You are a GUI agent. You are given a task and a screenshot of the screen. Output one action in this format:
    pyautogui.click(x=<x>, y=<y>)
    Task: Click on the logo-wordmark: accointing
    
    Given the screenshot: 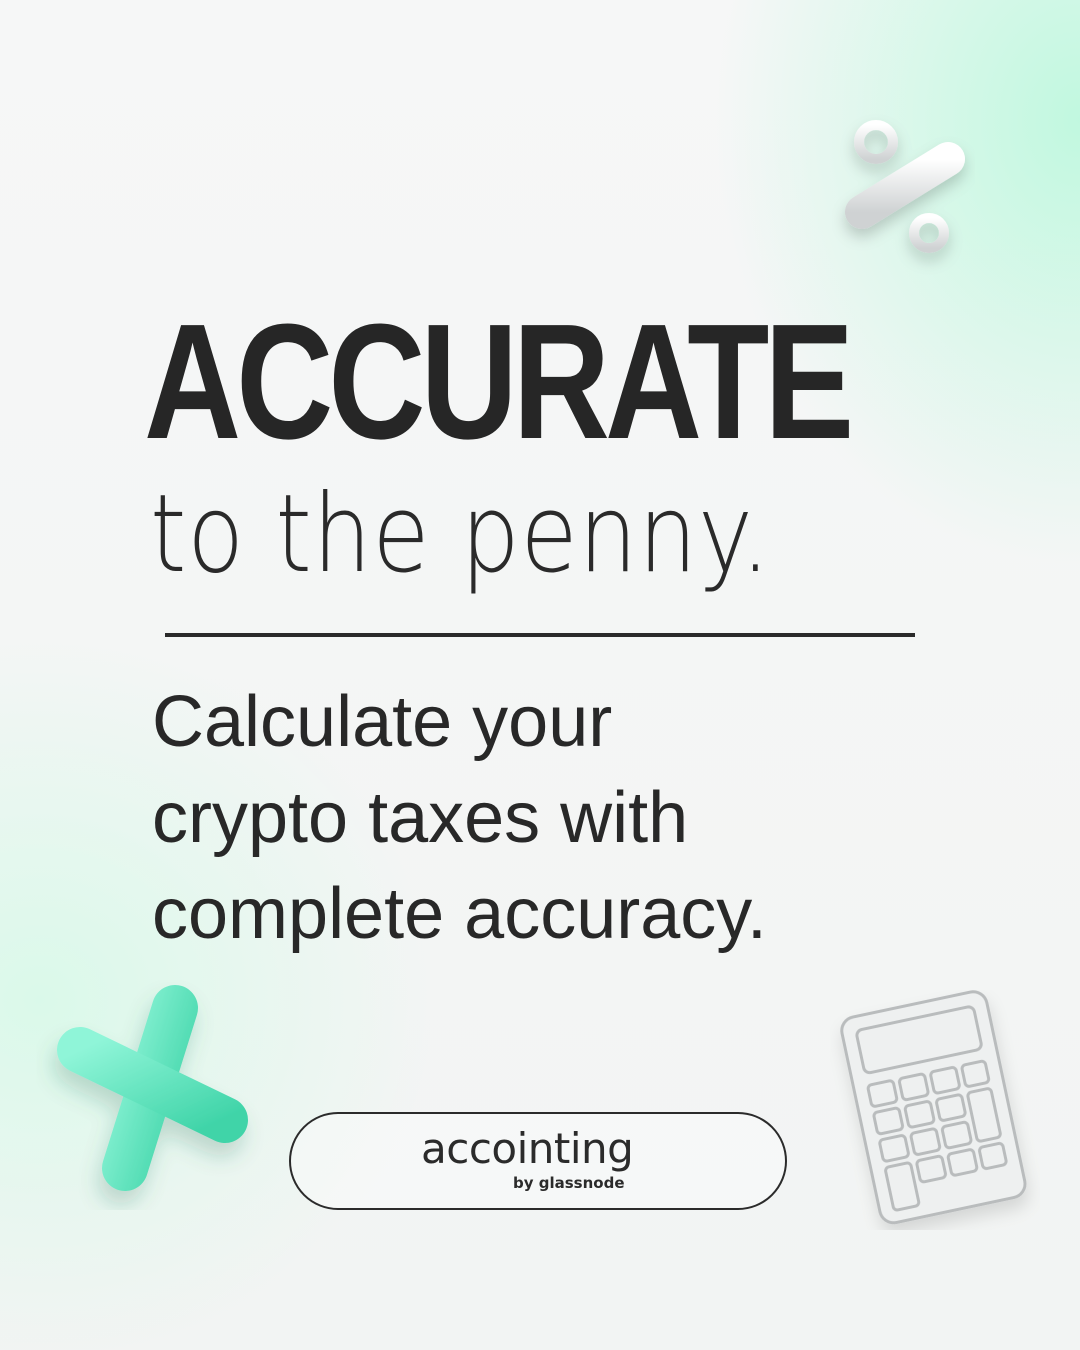 What is the action you would take?
    pyautogui.click(x=527, y=1148)
    